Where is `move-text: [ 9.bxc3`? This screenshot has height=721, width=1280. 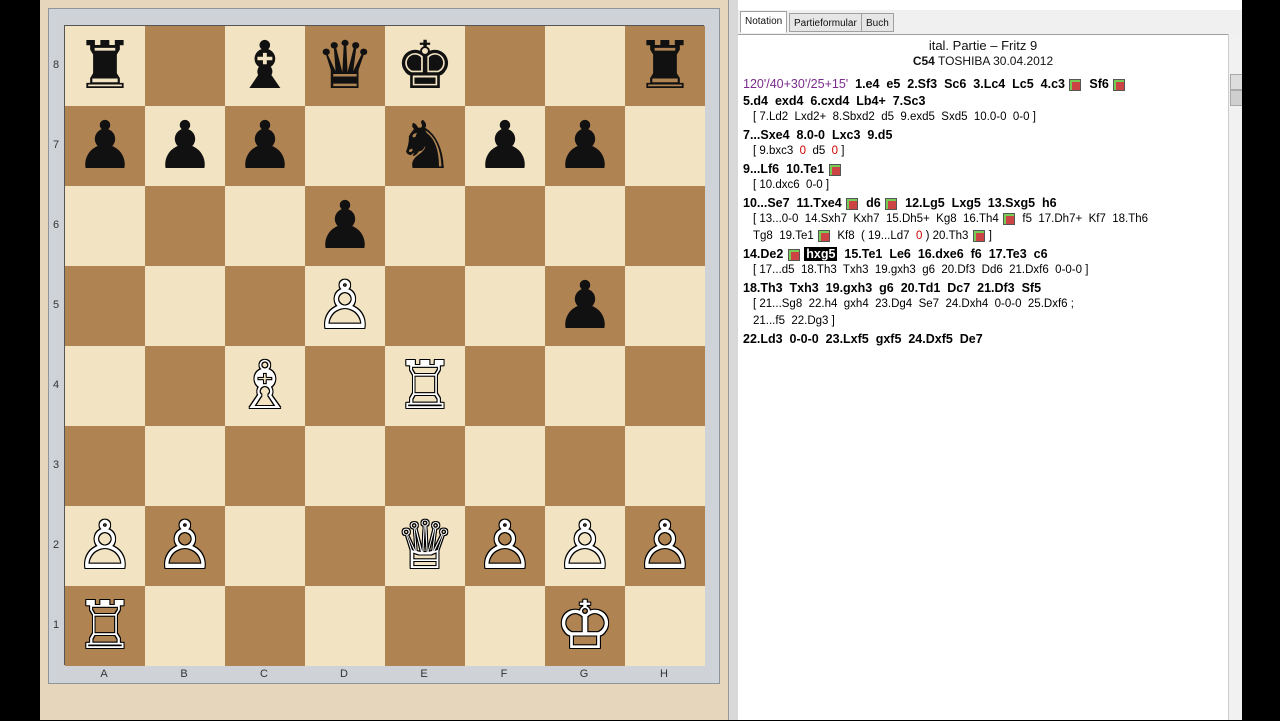
move-text: [ 9.bxc3 is located at coordinates (776, 151).